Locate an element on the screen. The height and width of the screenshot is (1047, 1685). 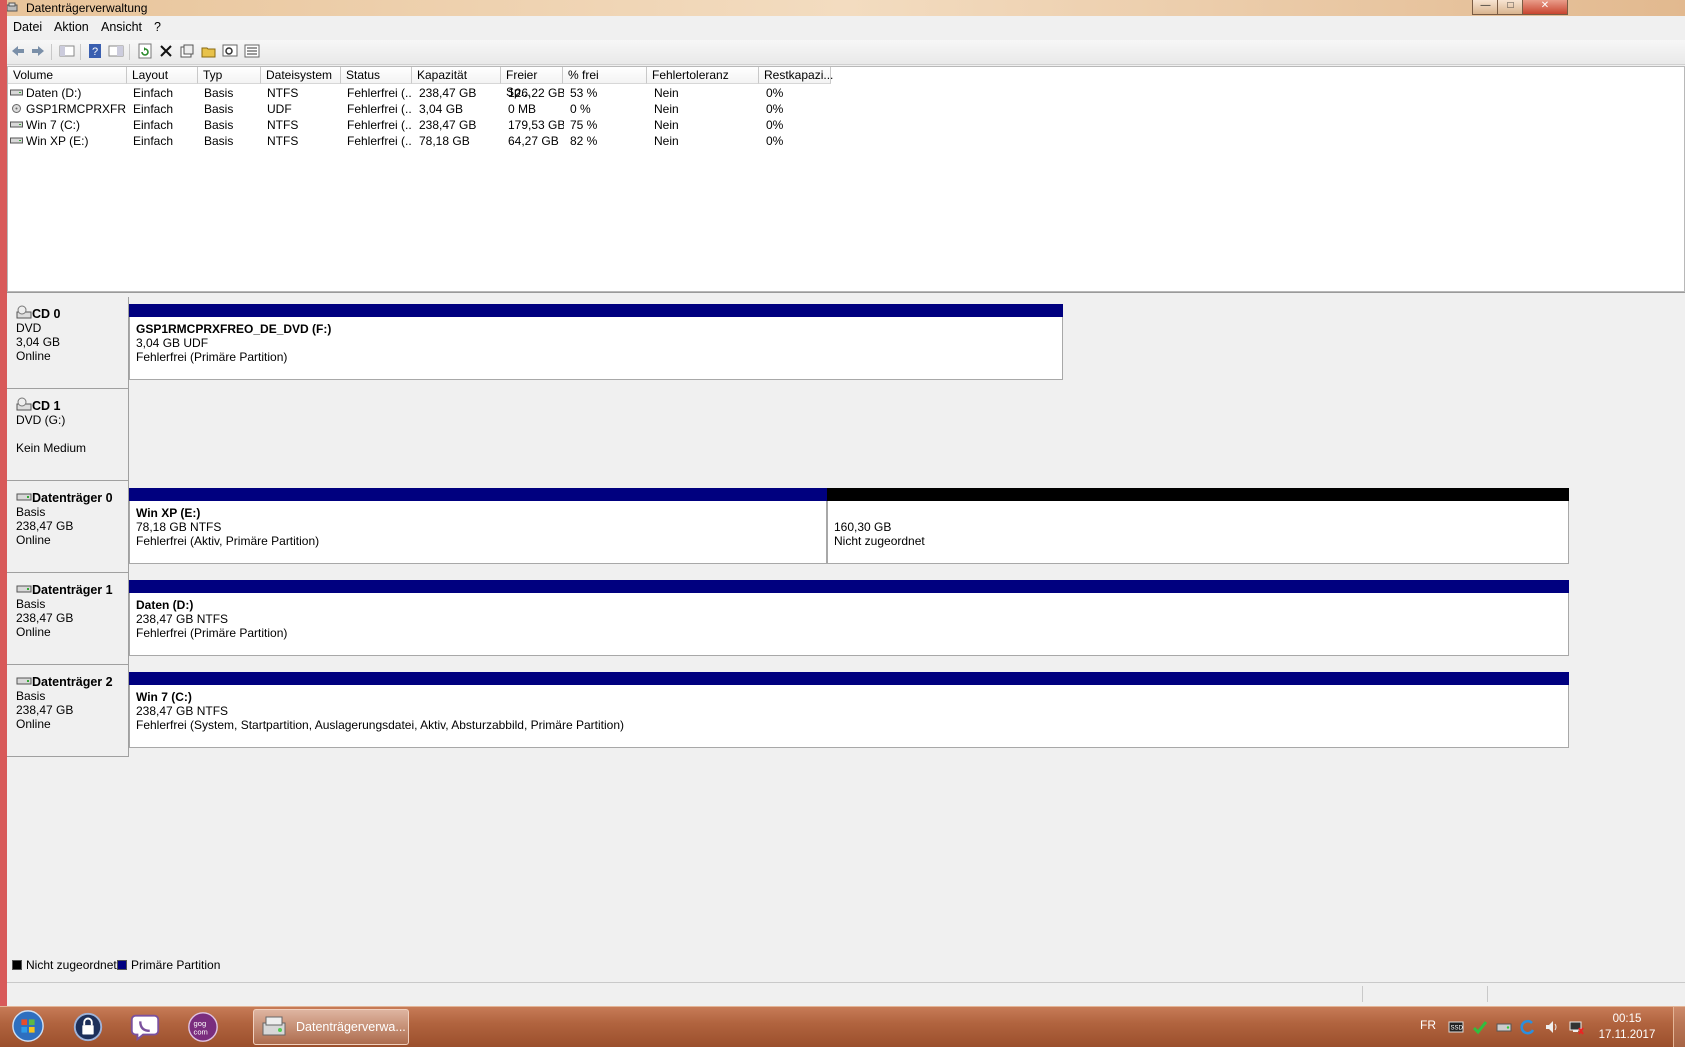
partition-info-line: Fehlerfrei (Aktiv, Primäre Partition) is located at coordinates (228, 541).